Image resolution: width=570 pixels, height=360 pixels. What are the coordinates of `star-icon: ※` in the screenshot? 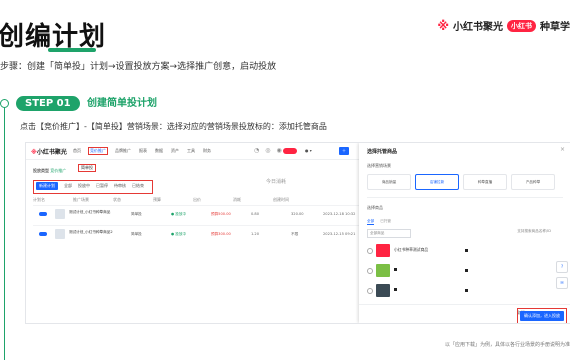 It's located at (443, 25).